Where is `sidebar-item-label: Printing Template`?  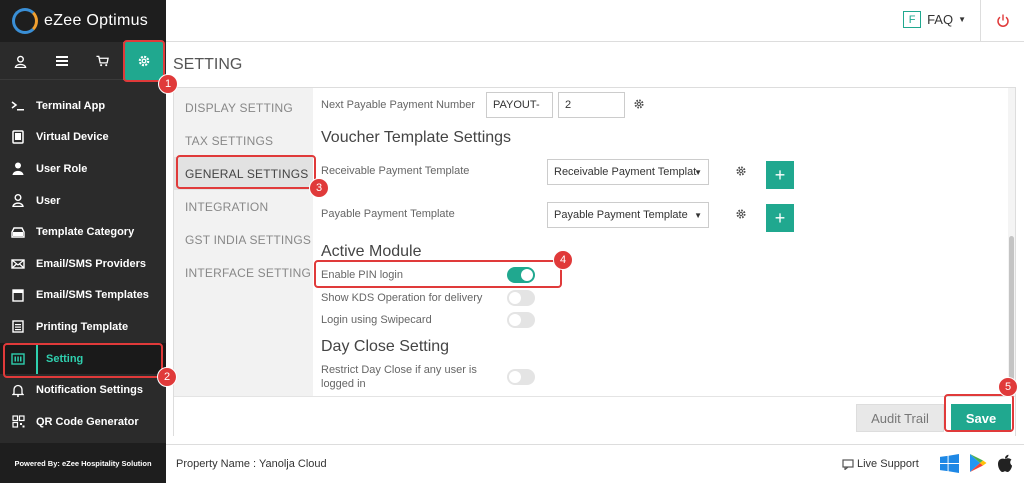 sidebar-item-label: Printing Template is located at coordinates (82, 326).